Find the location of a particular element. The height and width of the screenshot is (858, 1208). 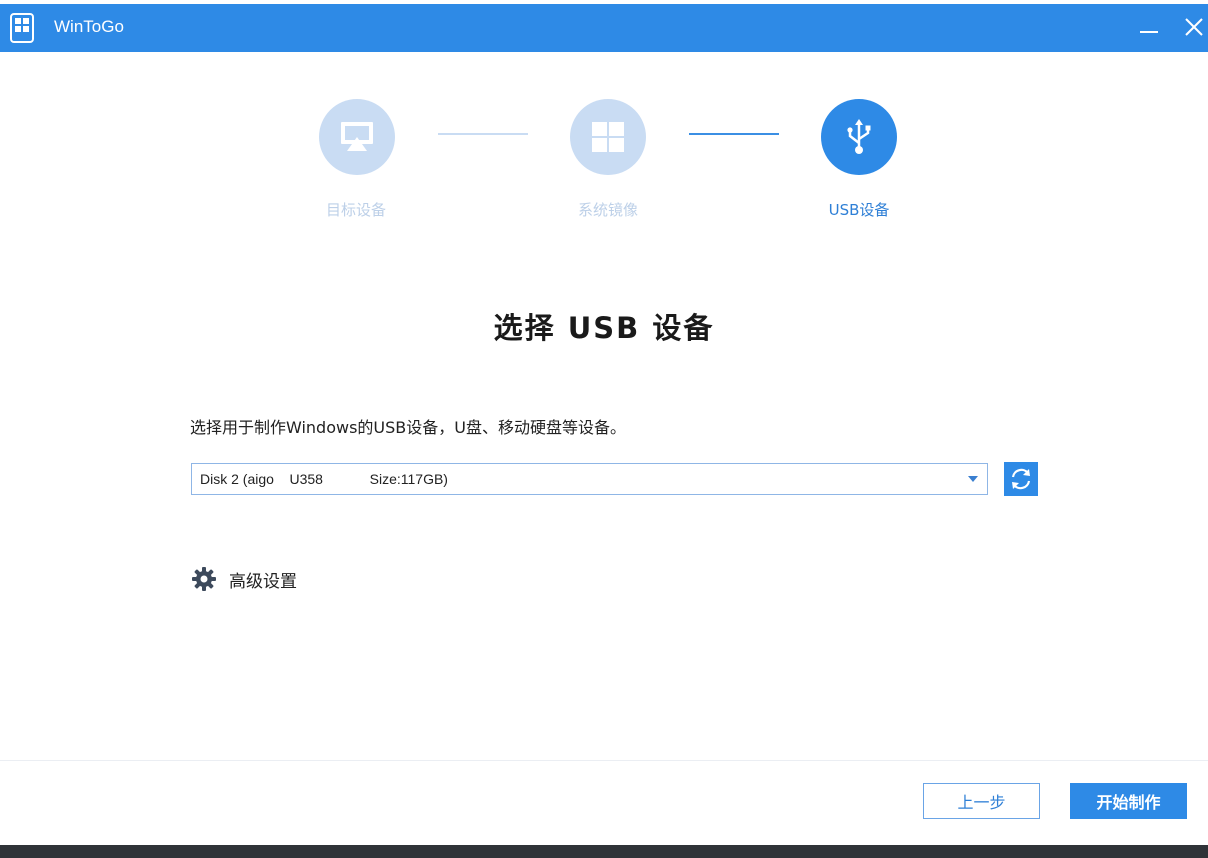

step-1-circle is located at coordinates (357, 137).